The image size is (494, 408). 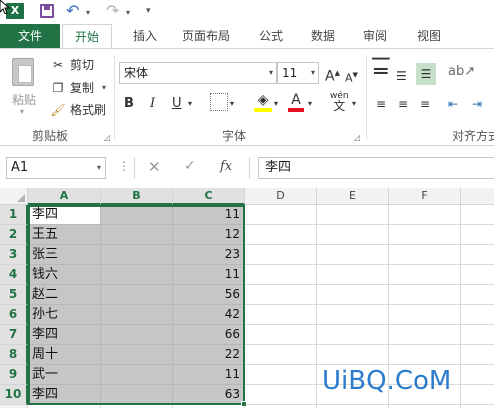 What do you see at coordinates (64, 355) in the screenshot?
I see `cell-name: 周十` at bounding box center [64, 355].